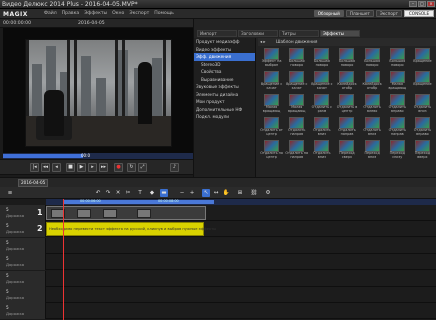  I want to click on effect-category-item: Элементы дизайна, so click(224, 95).